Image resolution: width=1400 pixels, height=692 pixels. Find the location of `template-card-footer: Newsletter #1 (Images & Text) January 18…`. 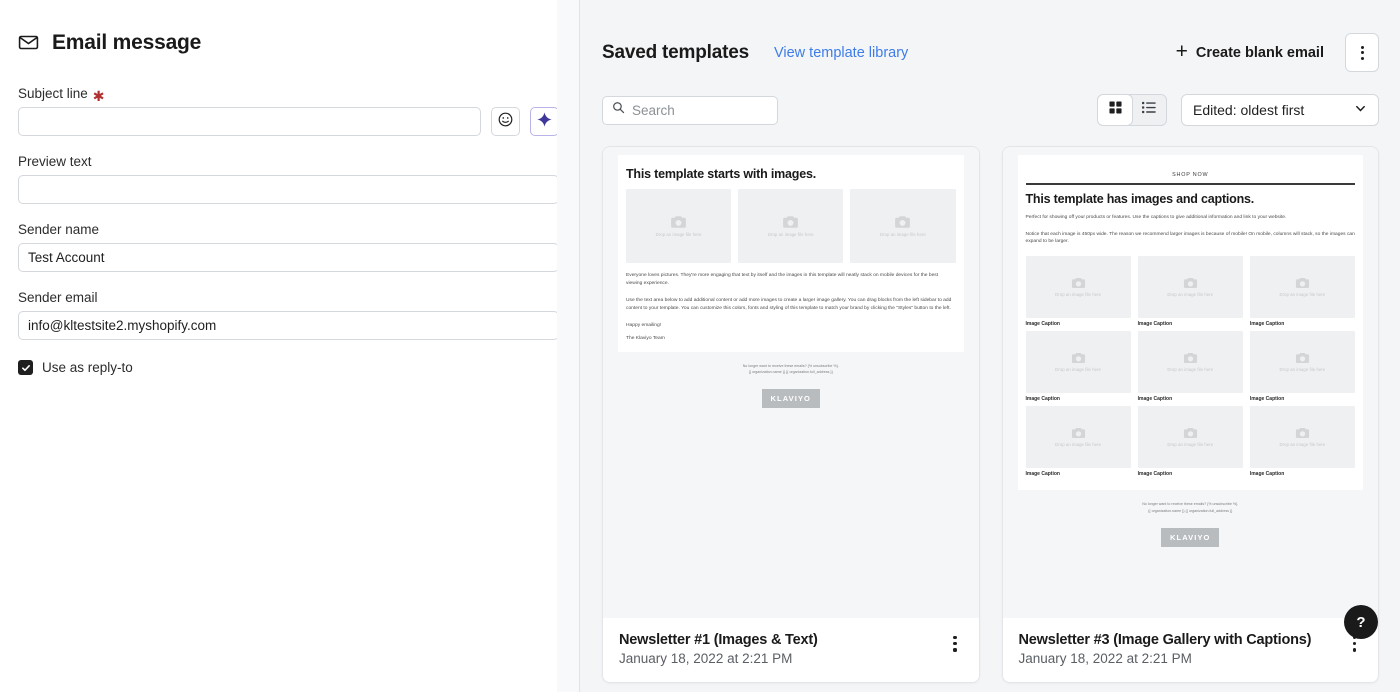

template-card-footer: Newsletter #1 (Images & Text) January 18… is located at coordinates (791, 650).